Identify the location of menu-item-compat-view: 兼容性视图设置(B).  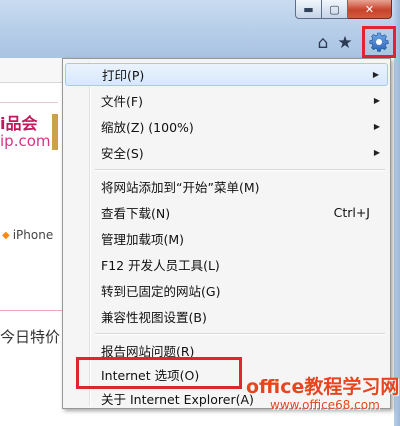
(226, 316).